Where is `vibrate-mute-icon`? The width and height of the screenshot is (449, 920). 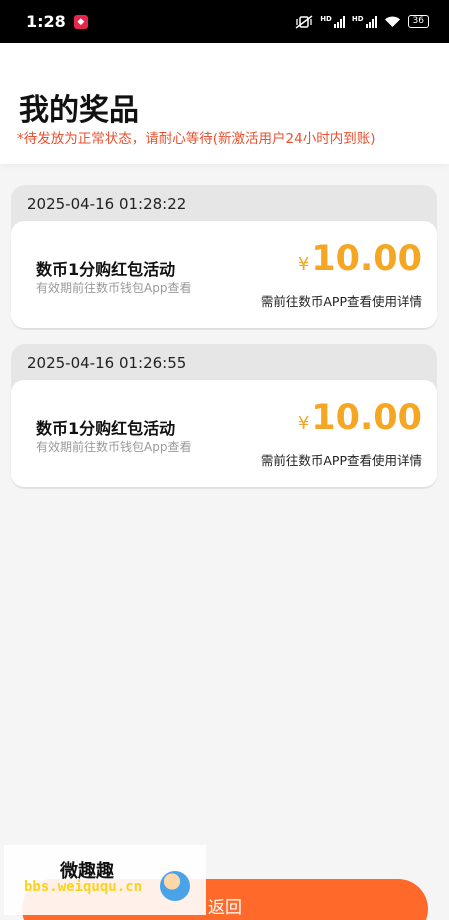
vibrate-mute-icon is located at coordinates (304, 21).